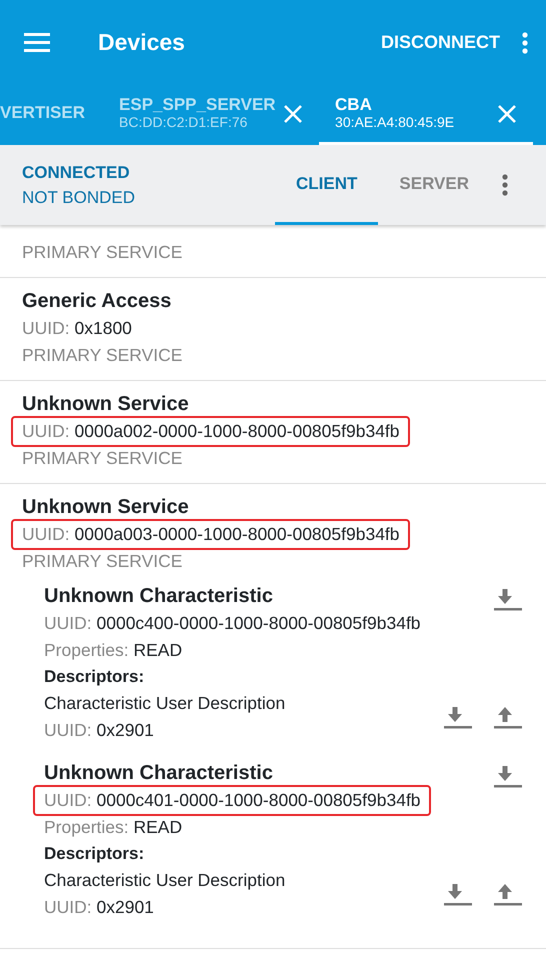 The height and width of the screenshot is (960, 546). Describe the element at coordinates (211, 115) in the screenshot. I see `device-tab: ESP_SPP_SERVER BC:DD:C2:D1:EF:76` at that location.